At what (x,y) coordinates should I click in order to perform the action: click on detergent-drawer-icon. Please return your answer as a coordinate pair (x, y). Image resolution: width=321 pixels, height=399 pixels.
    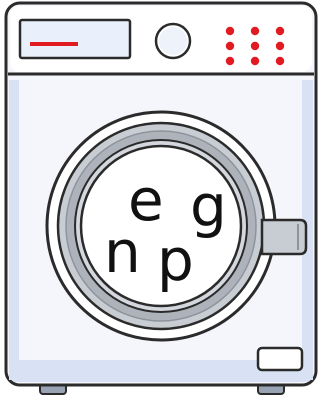
    Looking at the image, I should click on (75, 39).